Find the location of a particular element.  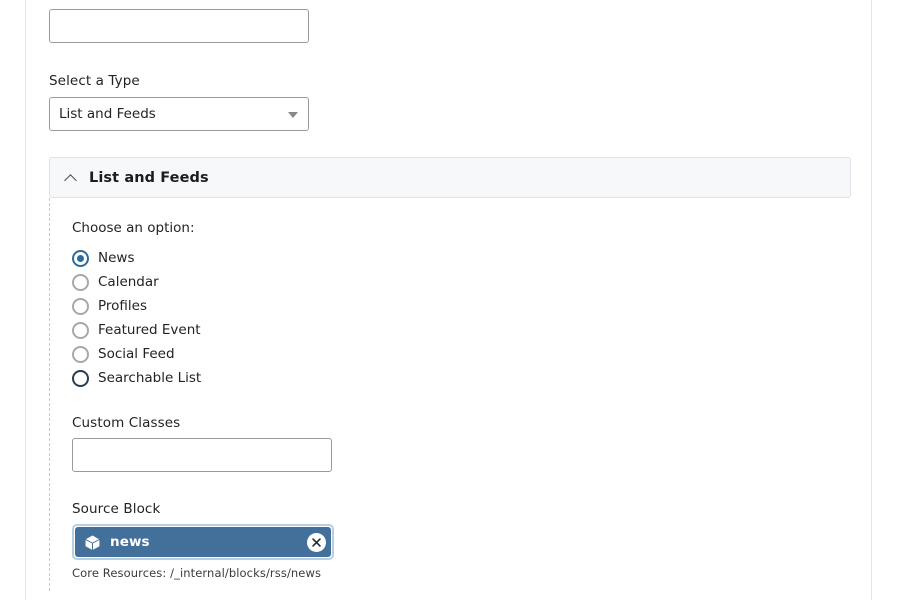

radio-label: Social Feed is located at coordinates (136, 353).